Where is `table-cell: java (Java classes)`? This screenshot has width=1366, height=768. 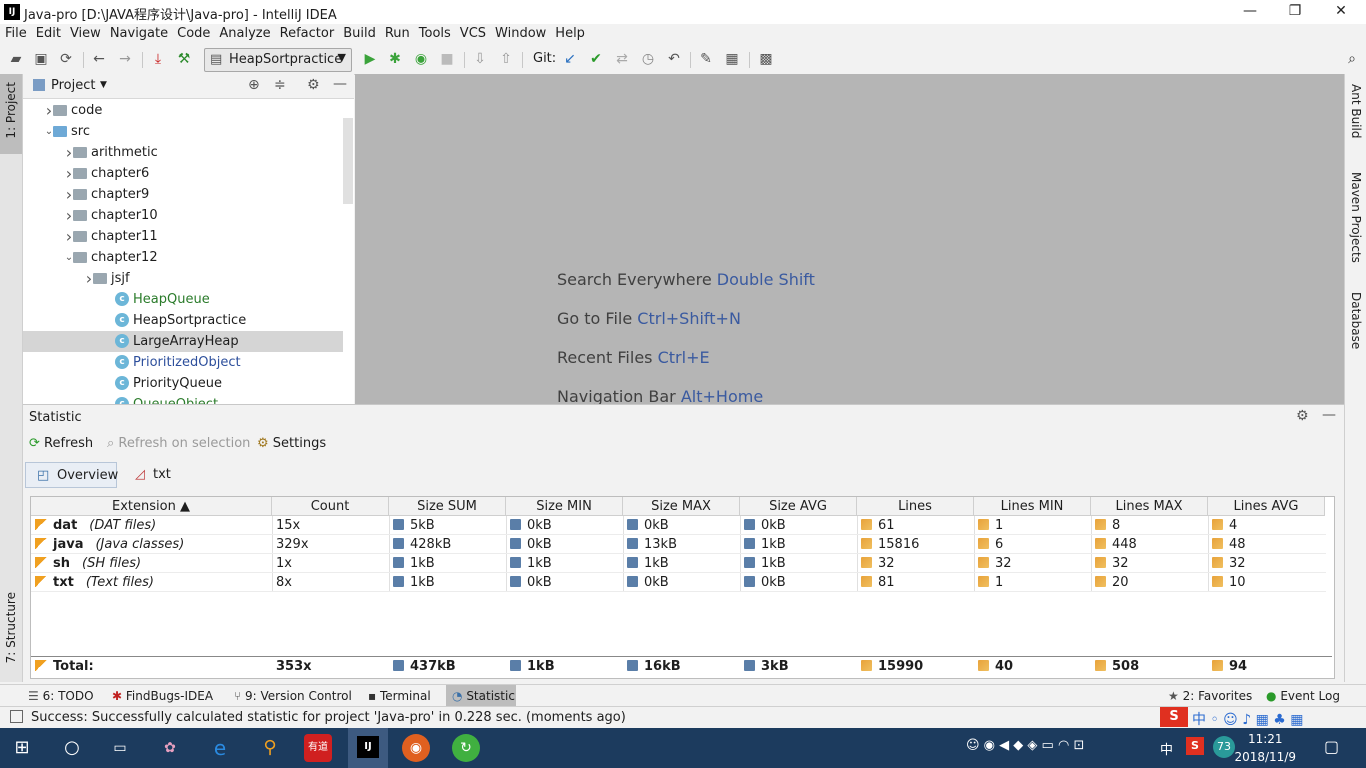
table-cell: java (Java classes) is located at coordinates (151, 544).